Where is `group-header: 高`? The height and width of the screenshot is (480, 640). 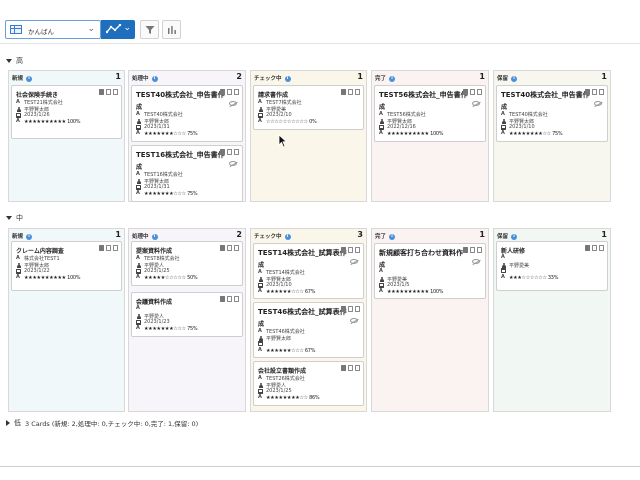
group-header: 高 is located at coordinates (14, 61).